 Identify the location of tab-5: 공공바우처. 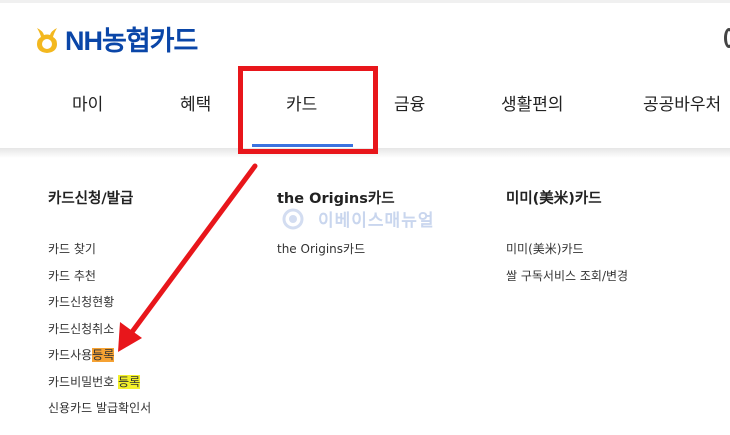
(682, 105).